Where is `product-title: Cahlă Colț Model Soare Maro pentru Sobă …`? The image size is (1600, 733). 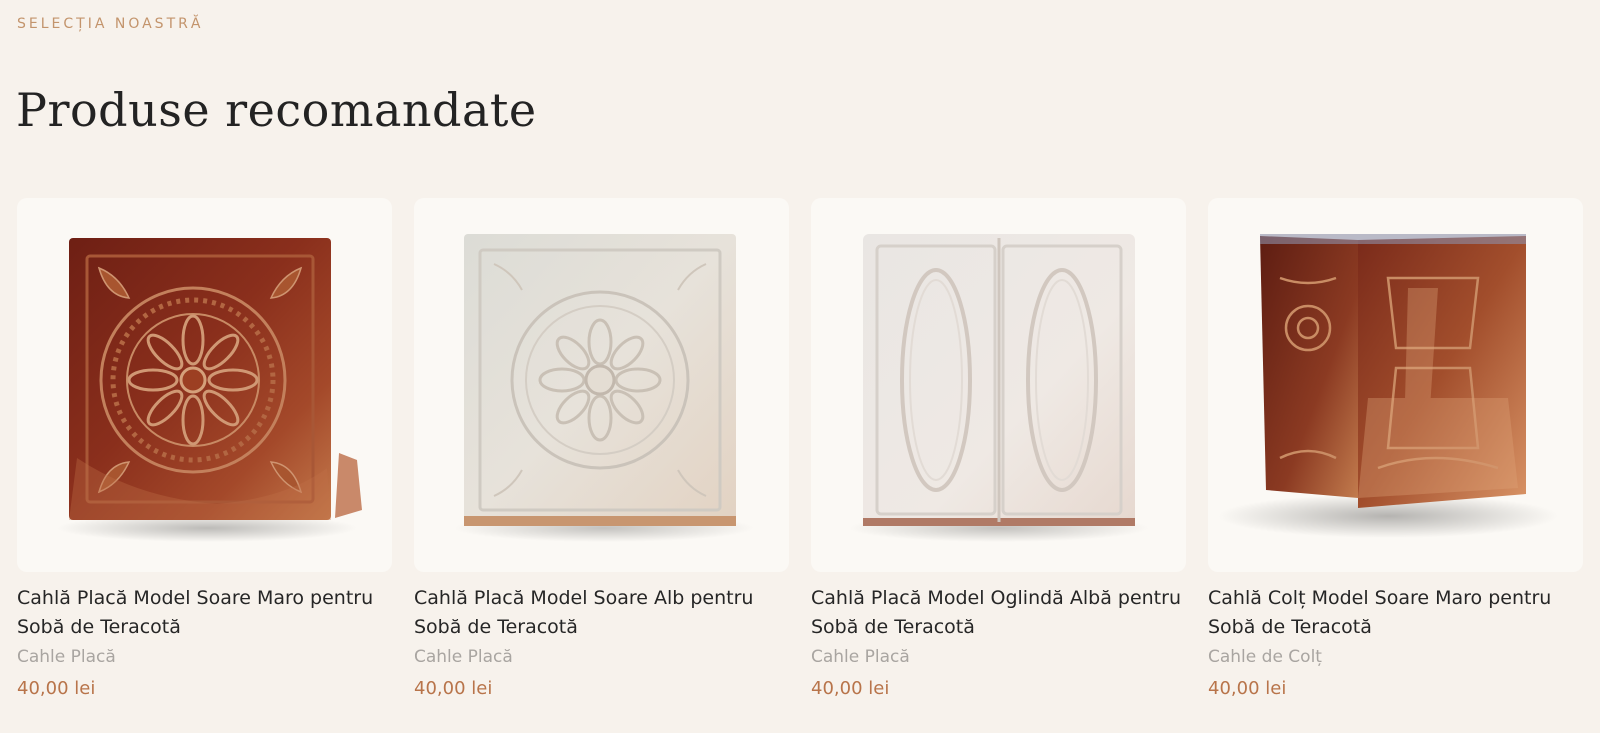
product-title: Cahlă Colț Model Soare Maro pentru Sobă … is located at coordinates (1395, 613).